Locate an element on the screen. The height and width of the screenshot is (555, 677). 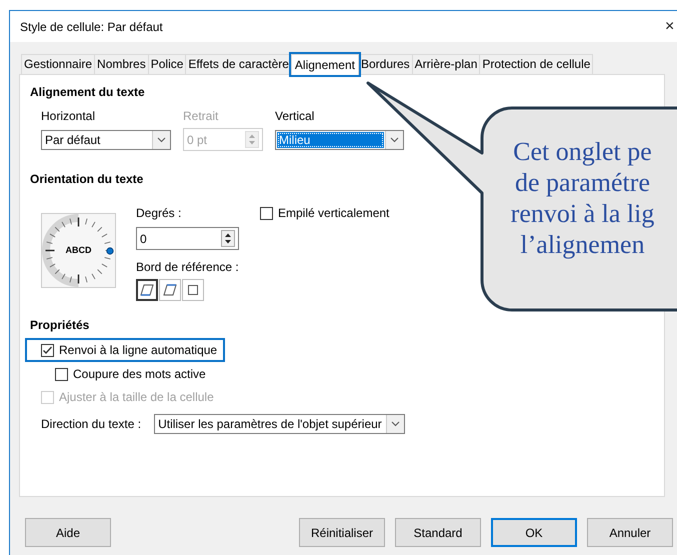
close-button: × is located at coordinates (671, 27).